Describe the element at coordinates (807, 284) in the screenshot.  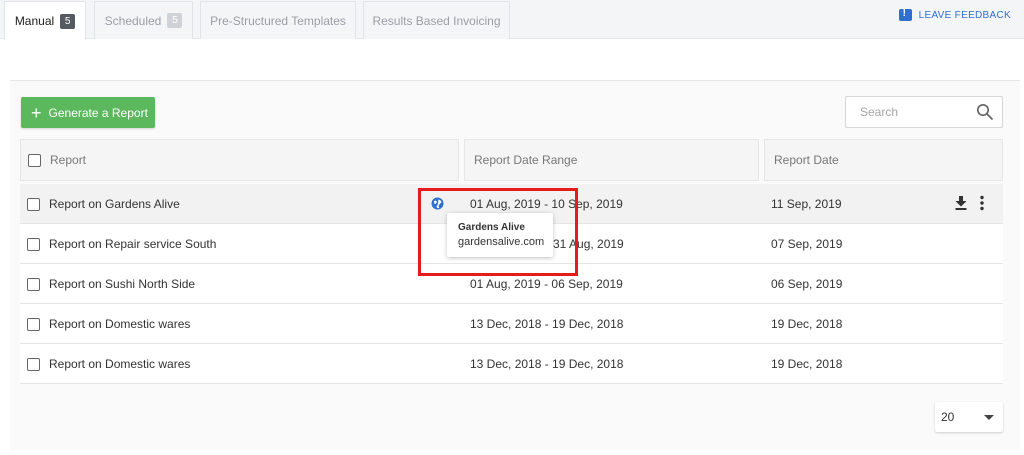
I see `report-date: 06 Sep, 2019` at that location.